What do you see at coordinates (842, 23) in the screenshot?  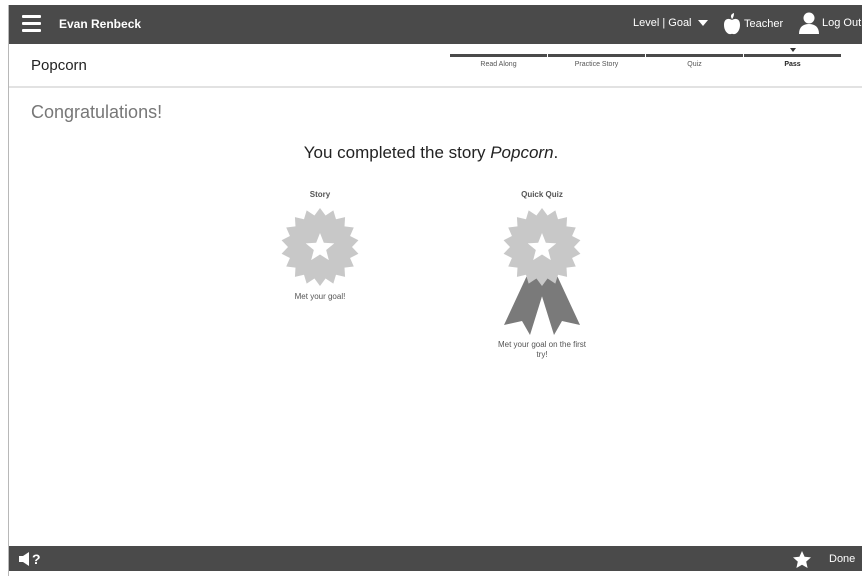 I see `logout-label: Log Out` at bounding box center [842, 23].